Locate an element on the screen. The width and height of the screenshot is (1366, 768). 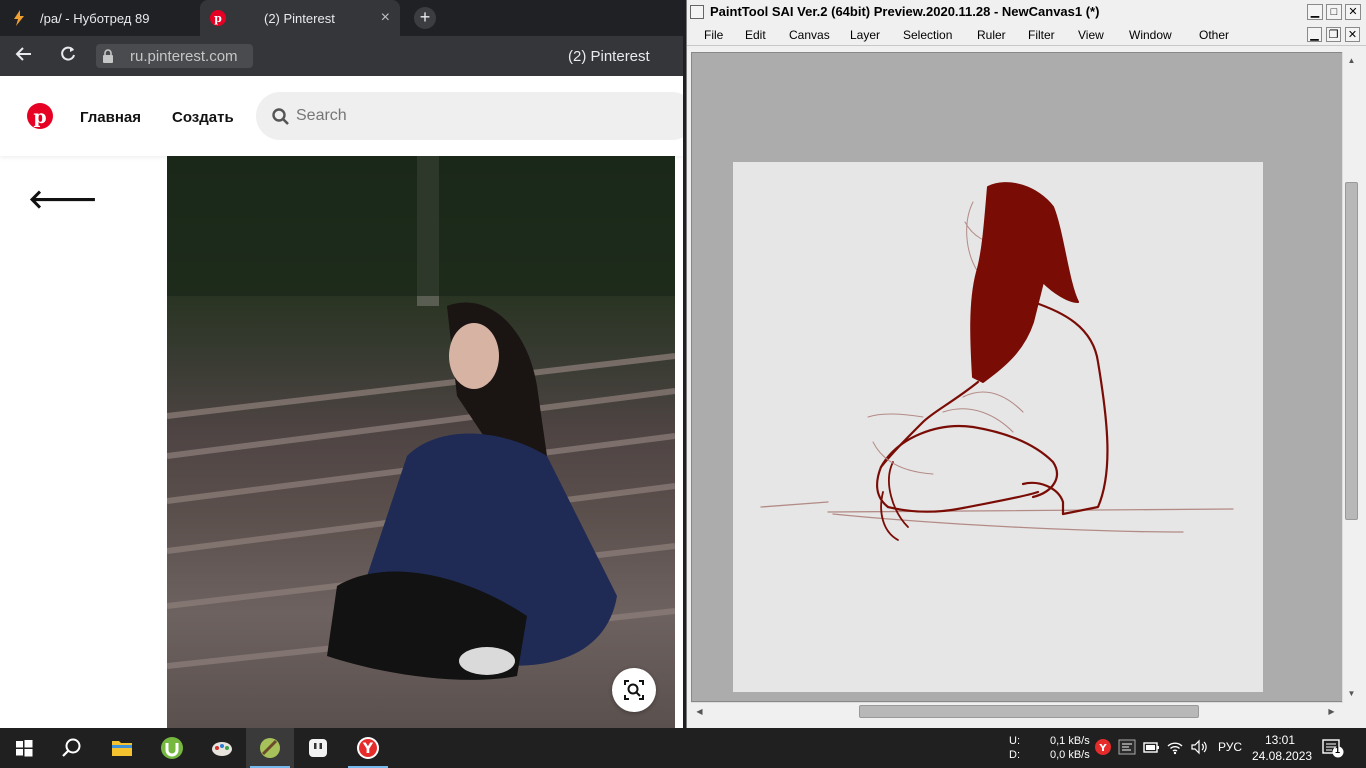
canvas-restore-button: ❐ is located at coordinates (1333, 34).